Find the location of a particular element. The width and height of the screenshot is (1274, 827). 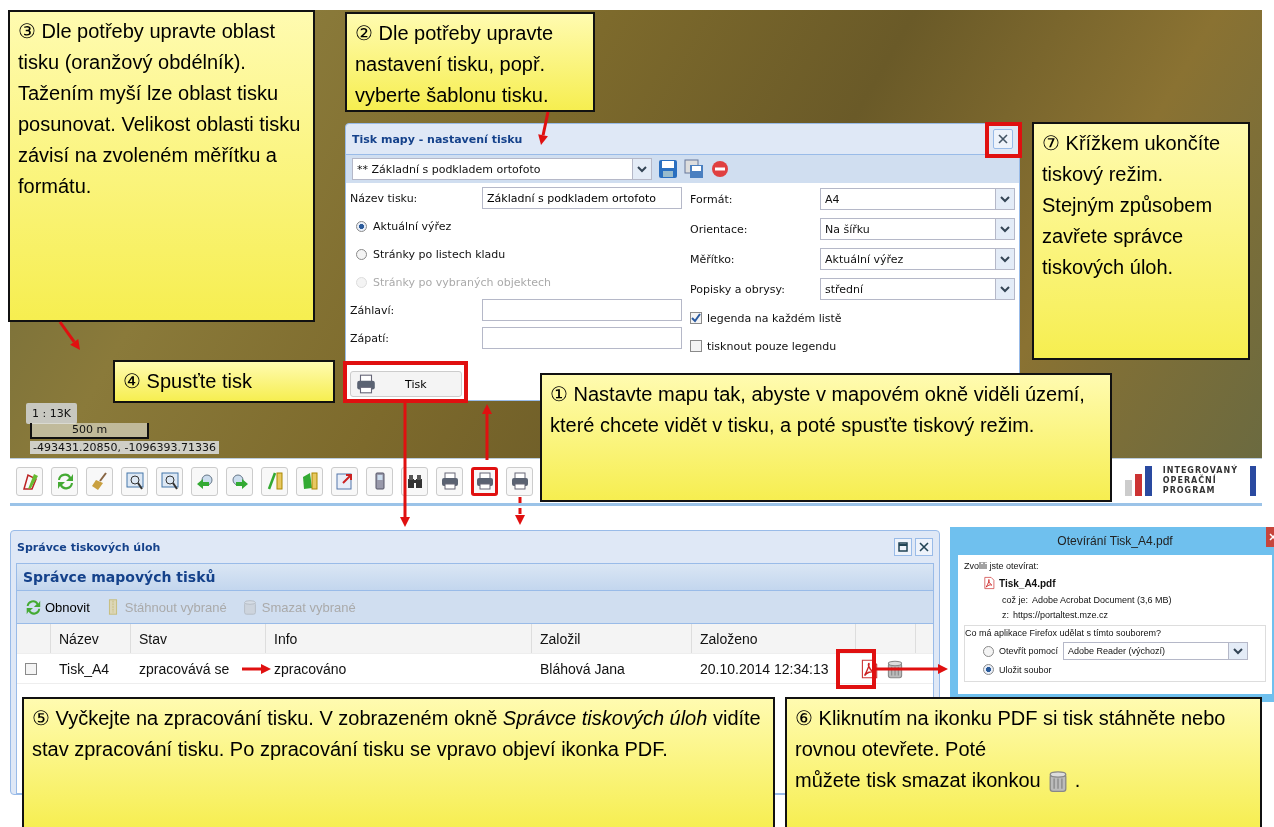

field-label: Orientace: is located at coordinates (719, 229).